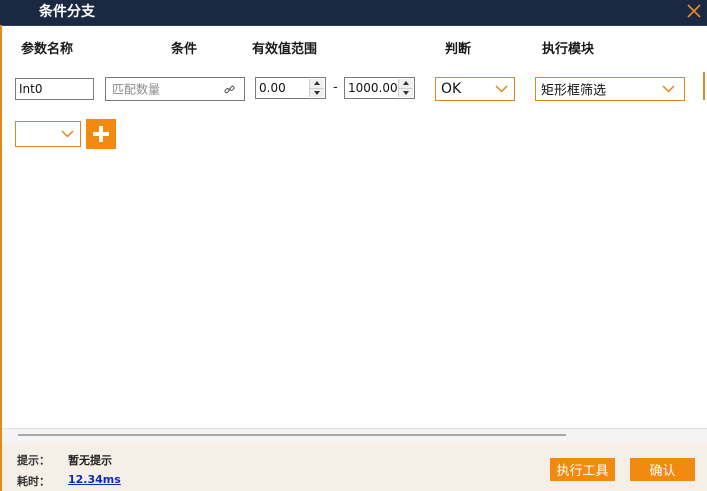  Describe the element at coordinates (610, 89) in the screenshot. I see `exec-module-dropdown: 矩形框筛选` at that location.